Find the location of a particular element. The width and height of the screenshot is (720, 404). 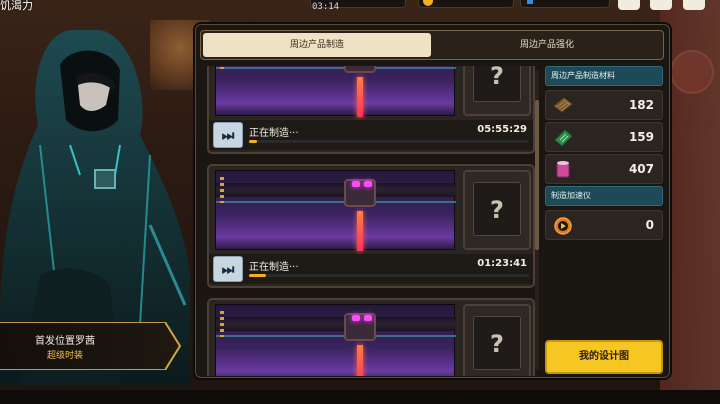

speedup-clock-icon is located at coordinates (563, 226).